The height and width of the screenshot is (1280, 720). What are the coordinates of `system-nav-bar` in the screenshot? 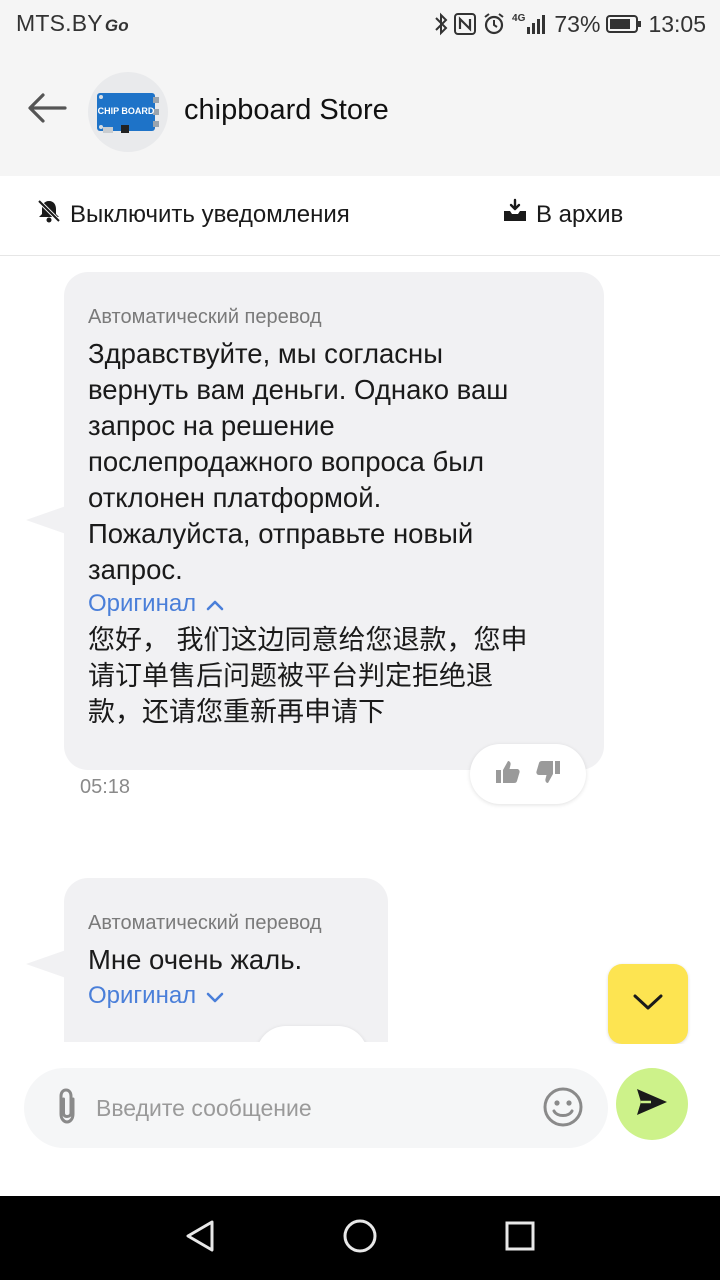 It's located at (360, 1238).